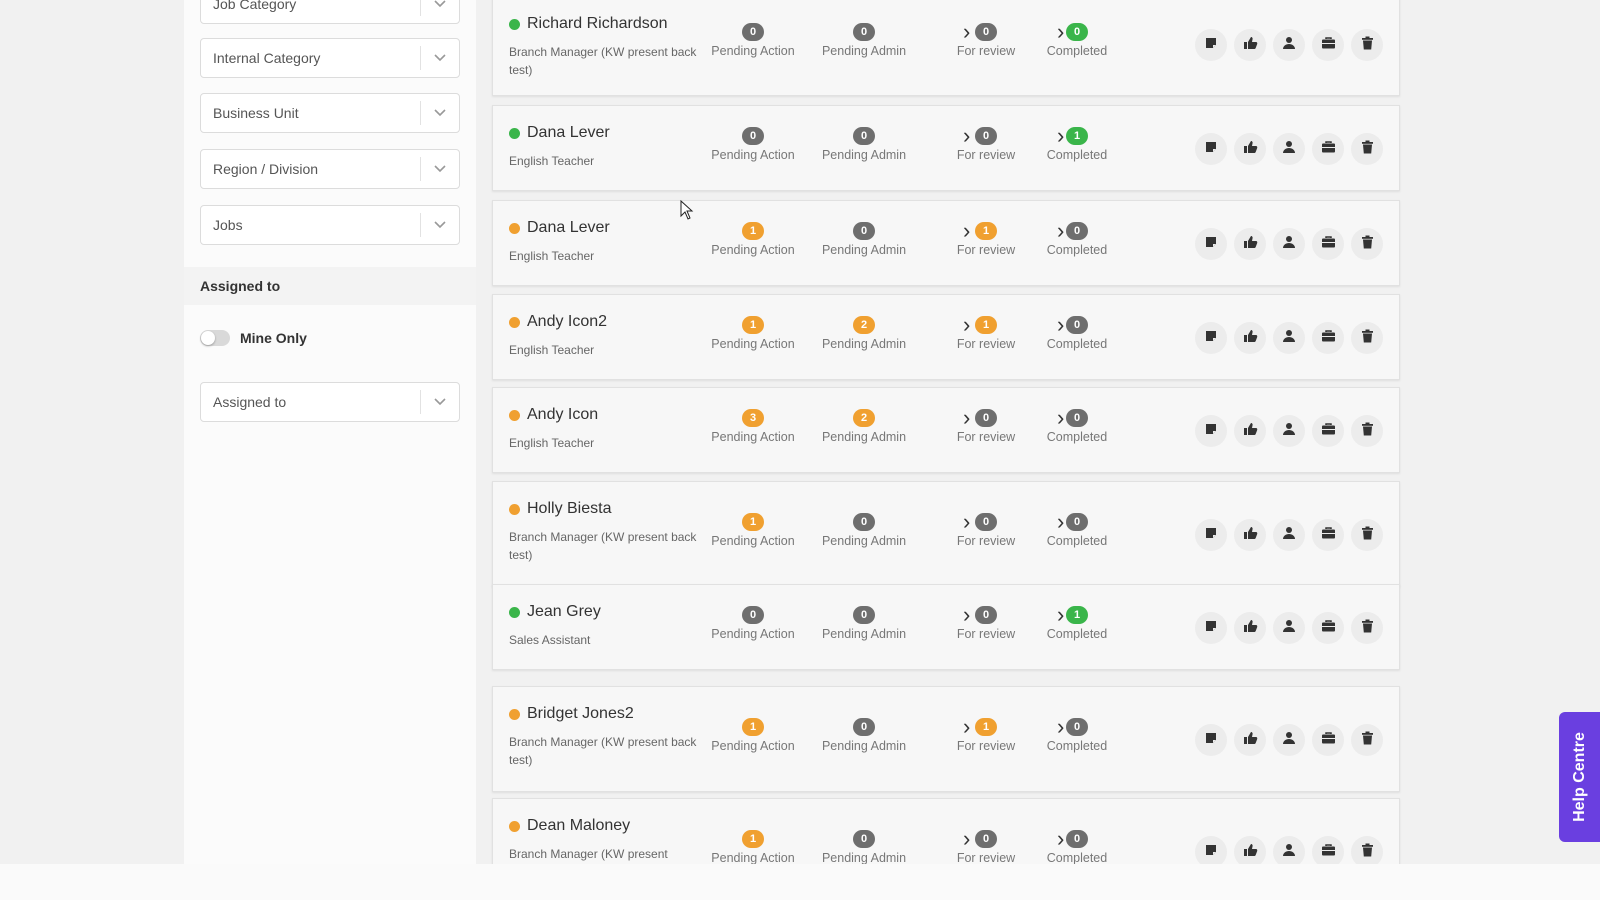 Image resolution: width=1600 pixels, height=900 pixels. I want to click on candidate-name: Andy Icon2, so click(567, 322).